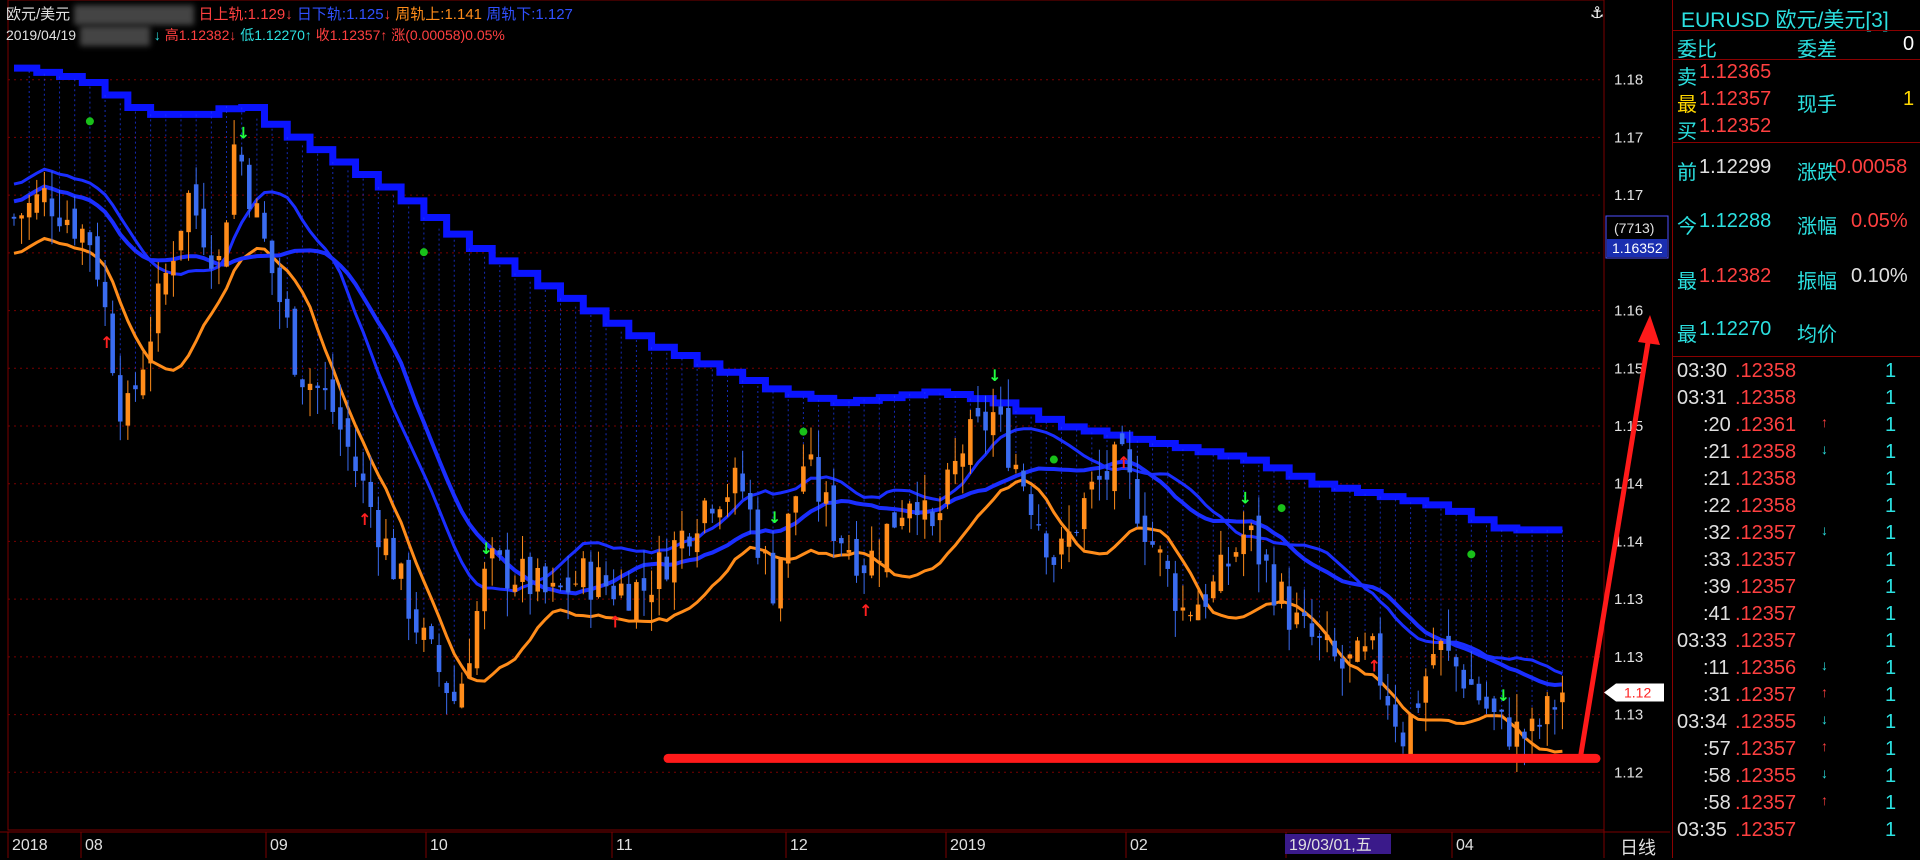 This screenshot has height=860, width=1920. Describe the element at coordinates (1717, 695) in the screenshot. I see `tick-time: :31` at that location.